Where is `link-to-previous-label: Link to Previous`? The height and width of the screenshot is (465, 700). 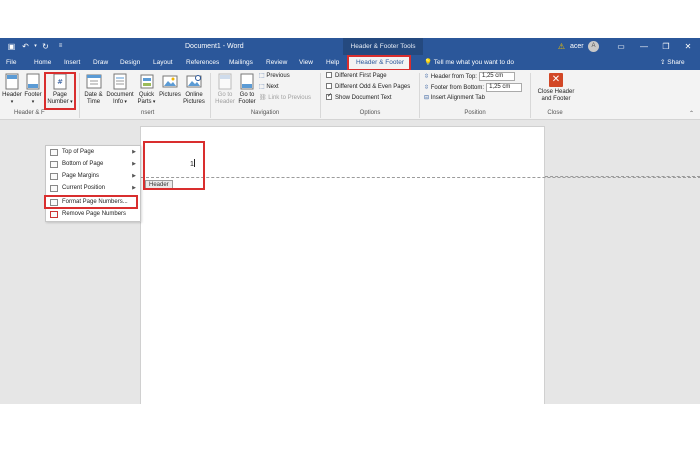
link-to-previous-label: Link to Previous is located at coordinates (289, 98).